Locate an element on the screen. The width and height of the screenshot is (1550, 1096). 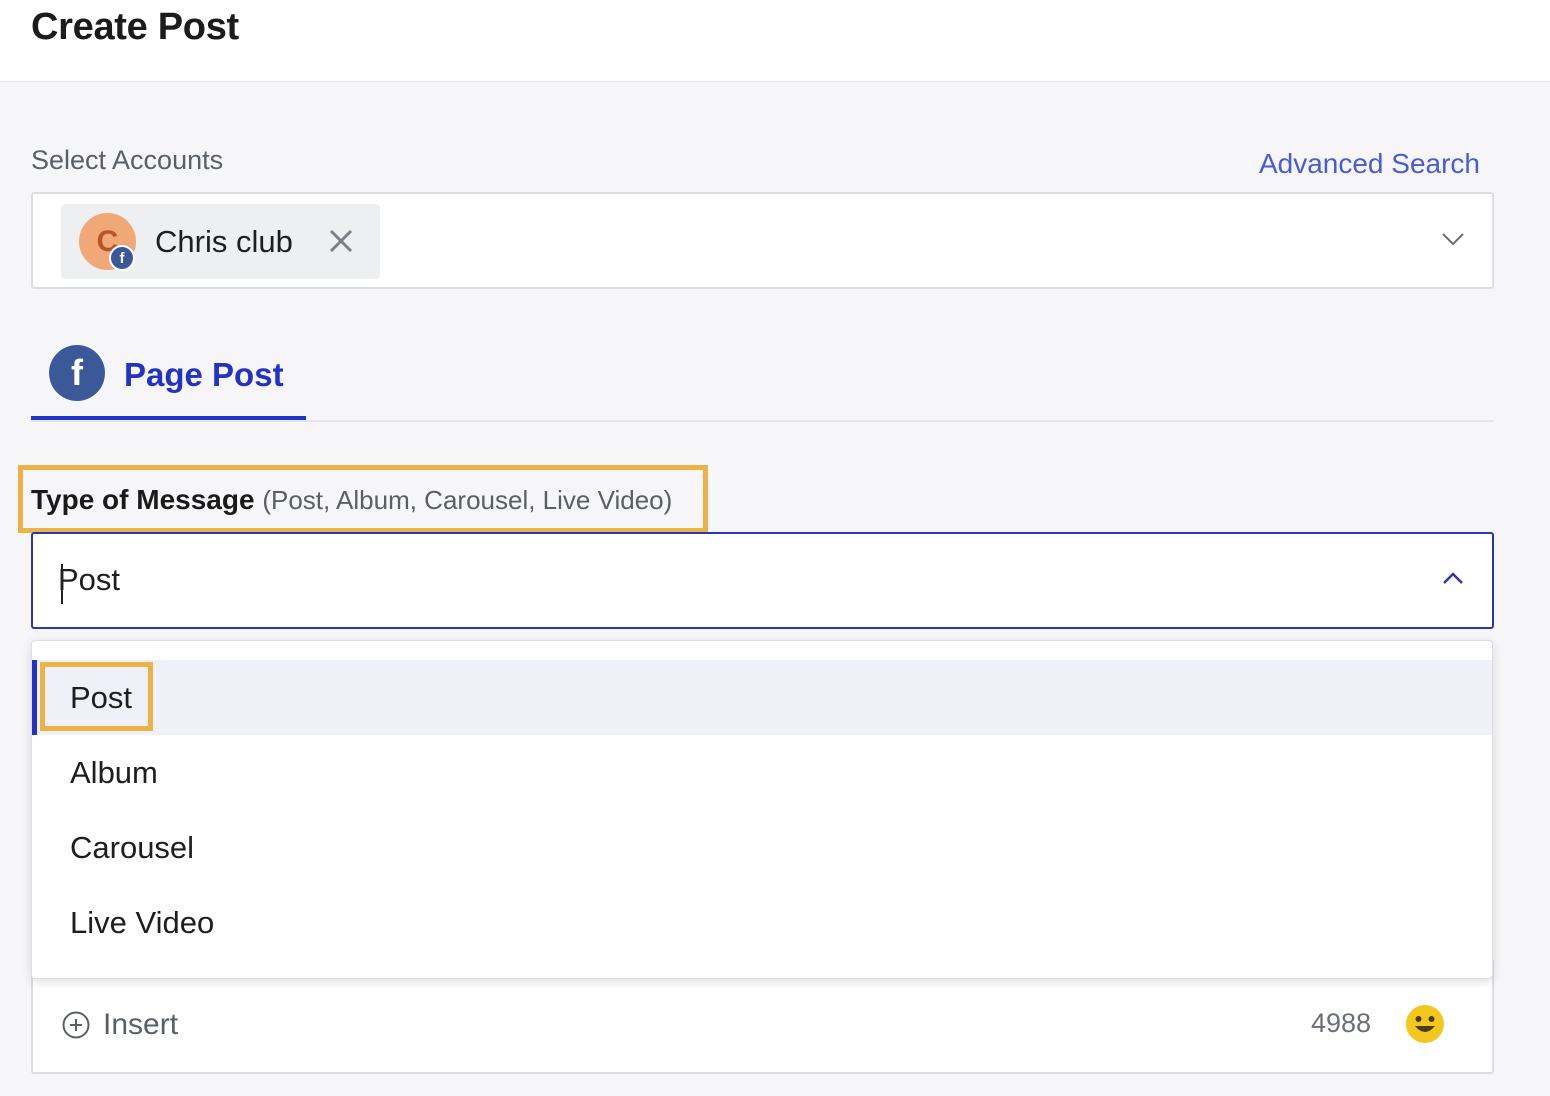
option-label: Carousel is located at coordinates (132, 847).